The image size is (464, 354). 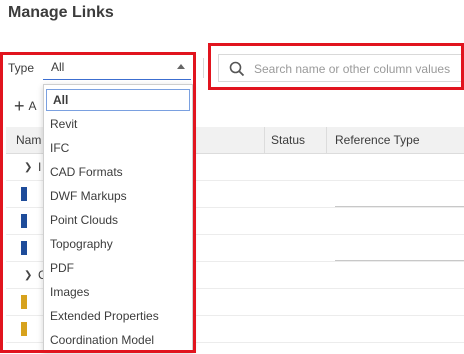 What do you see at coordinates (118, 292) in the screenshot?
I see `type-option-images: Images` at bounding box center [118, 292].